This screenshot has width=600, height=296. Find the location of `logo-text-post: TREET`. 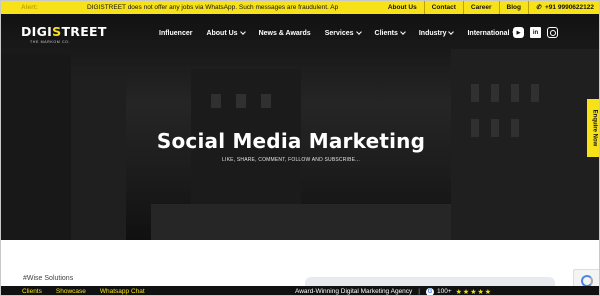

logo-text-post: TREET is located at coordinates (84, 31).